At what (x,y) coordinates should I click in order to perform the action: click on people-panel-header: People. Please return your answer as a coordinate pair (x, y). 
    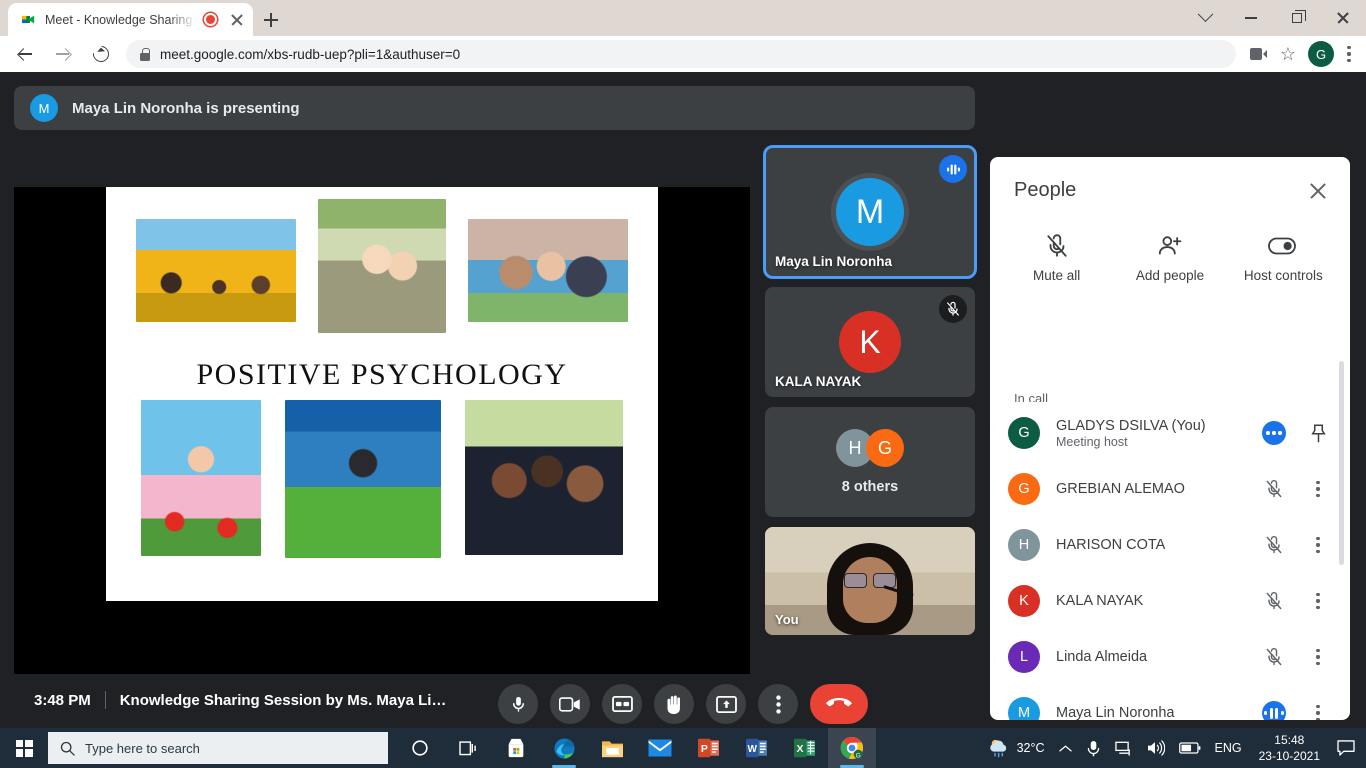
    Looking at the image, I should click on (1170, 191).